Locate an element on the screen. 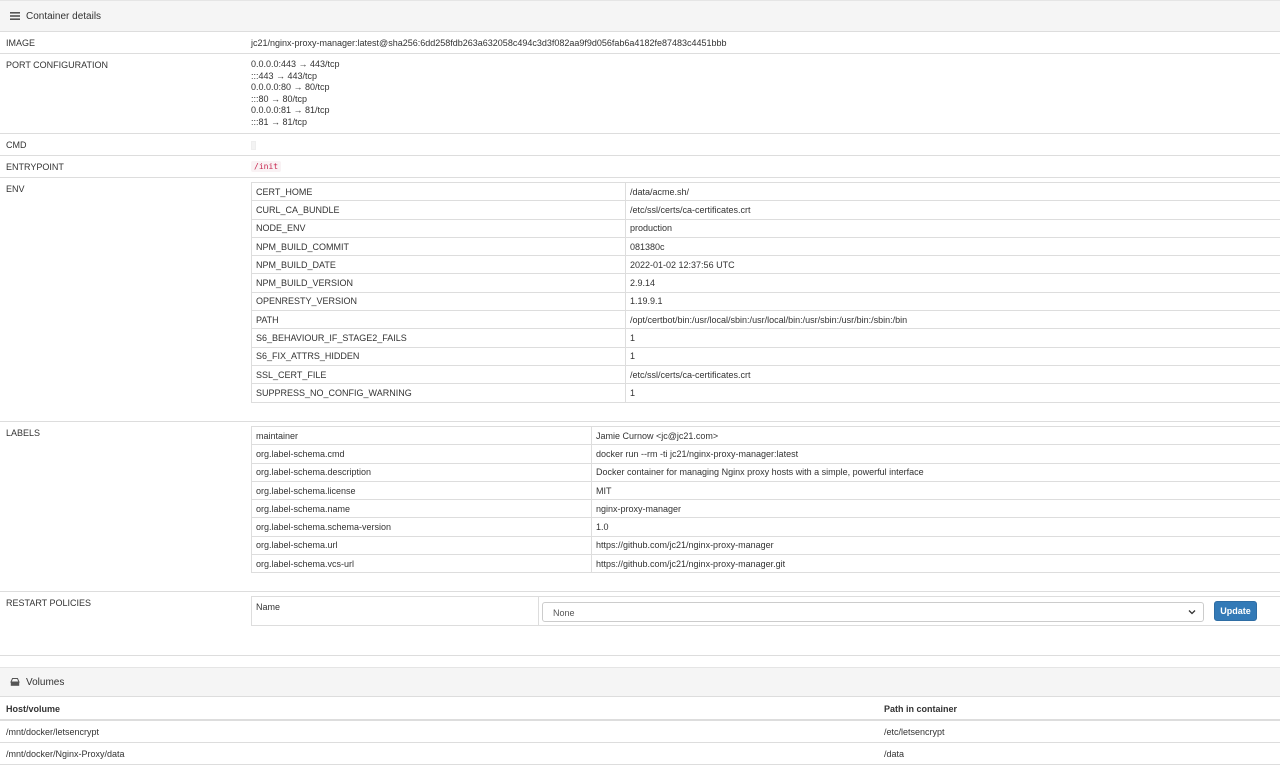 The width and height of the screenshot is (1280, 772). table-row: S6_BEHAVIOUR_IF_STAGE2_FAILS 1 is located at coordinates (765, 338).